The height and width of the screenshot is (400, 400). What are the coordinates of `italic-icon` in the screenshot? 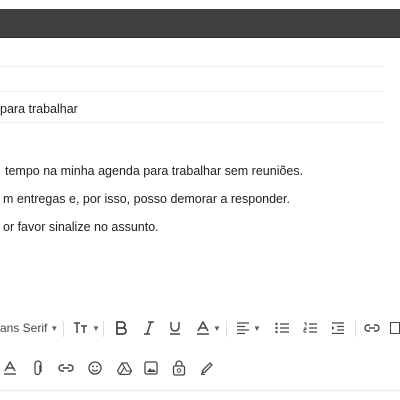 It's located at (149, 328).